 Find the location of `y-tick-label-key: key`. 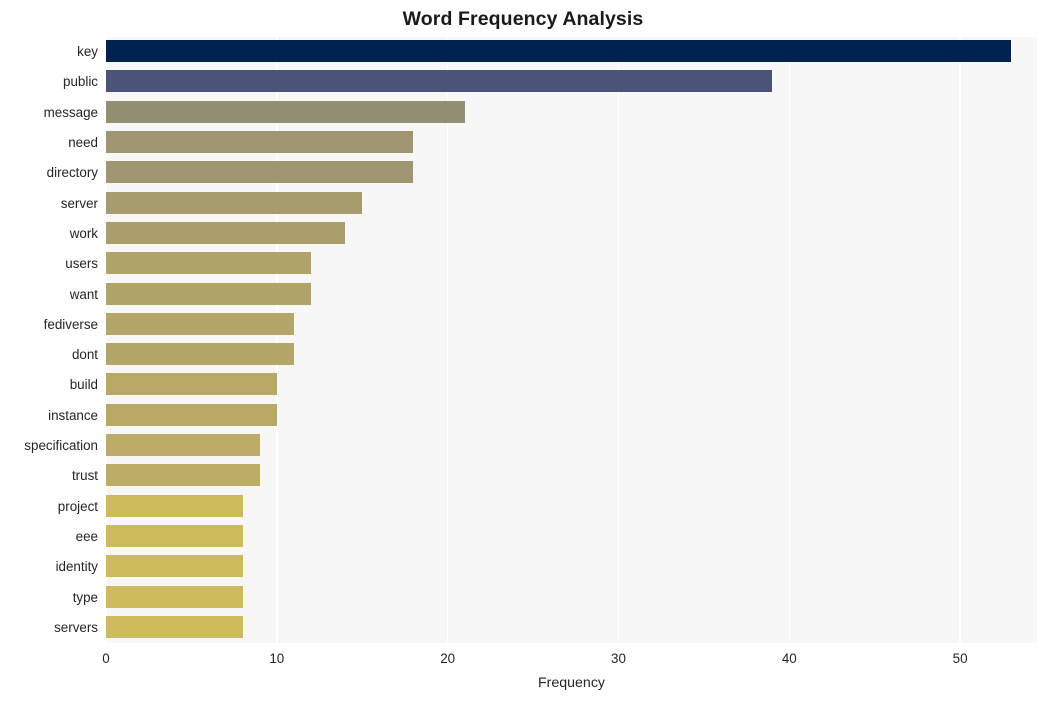

y-tick-label-key: key is located at coordinates (87, 52).